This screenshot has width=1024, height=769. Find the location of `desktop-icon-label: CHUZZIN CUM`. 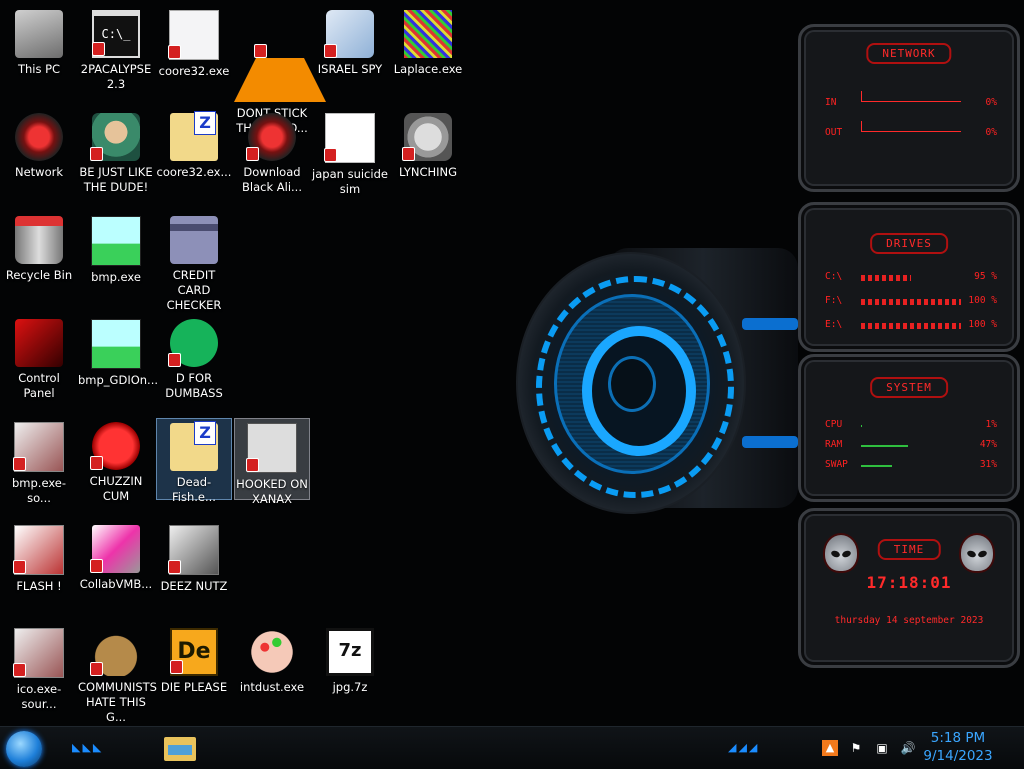

desktop-icon-label: CHUZZIN CUM is located at coordinates (116, 488).